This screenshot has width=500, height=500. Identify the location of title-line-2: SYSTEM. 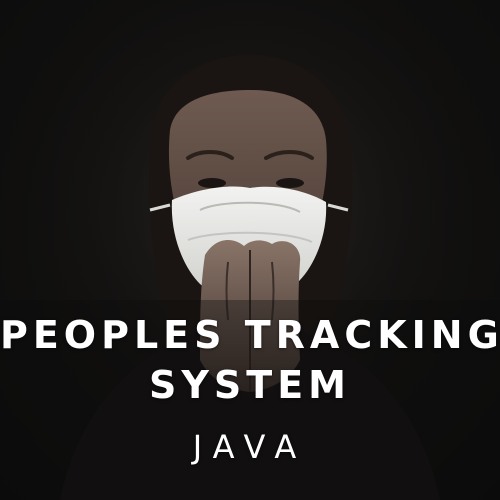
(250, 385).